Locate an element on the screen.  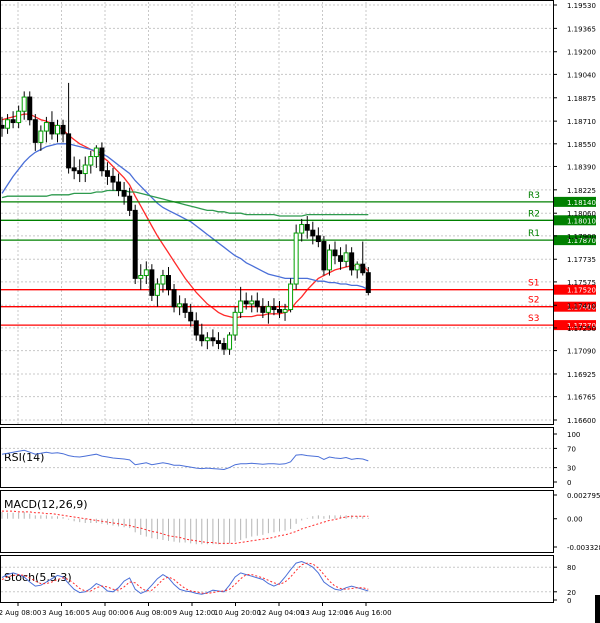
price-tick-label: 1.18060 is located at coordinates (581, 214).